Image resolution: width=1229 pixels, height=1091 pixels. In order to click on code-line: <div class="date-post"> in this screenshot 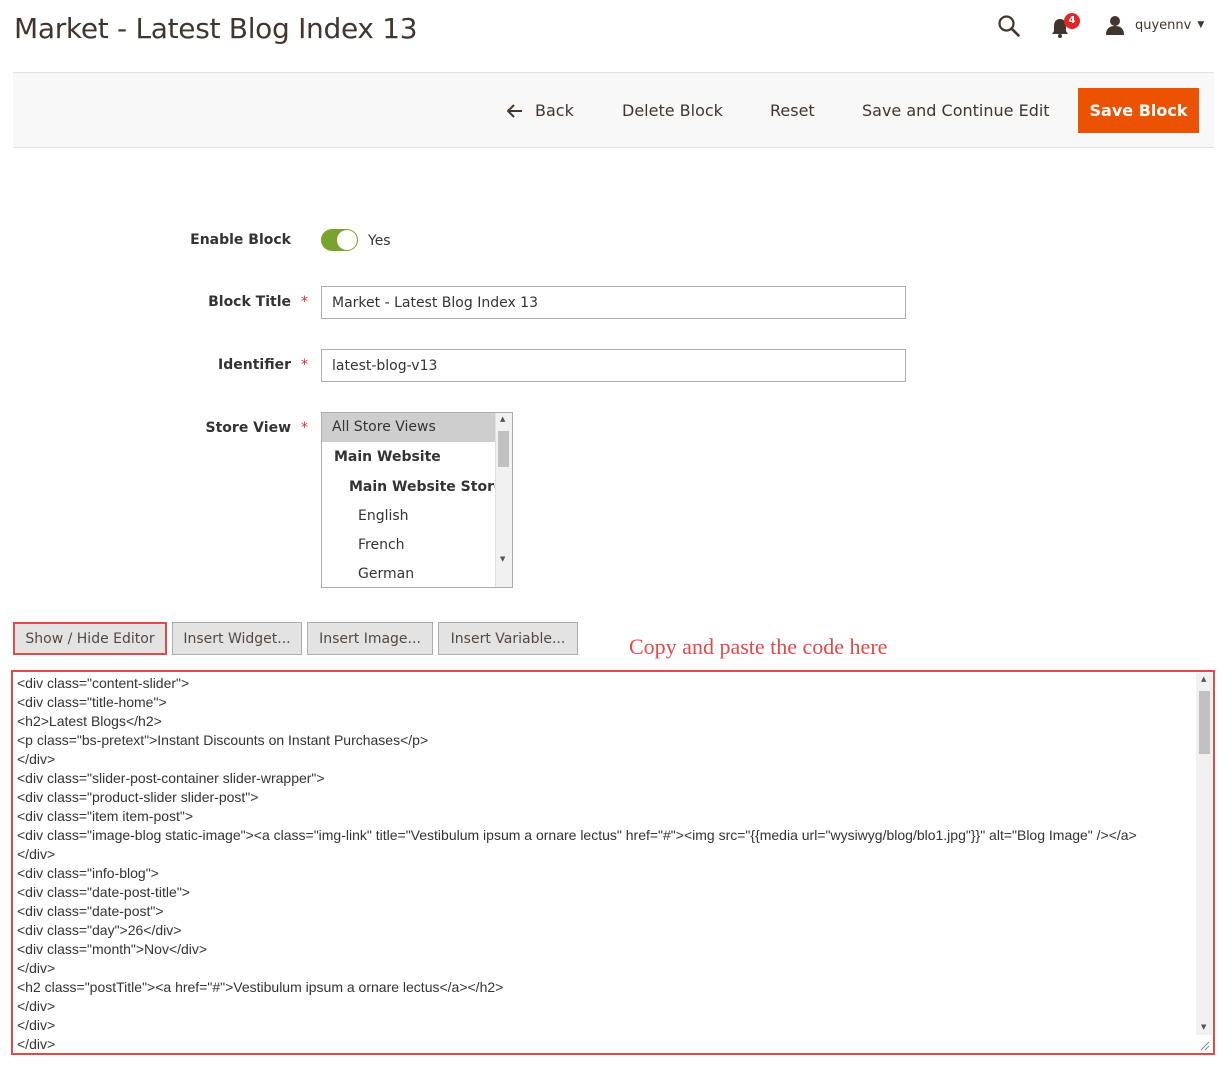, I will do `click(90, 911)`.